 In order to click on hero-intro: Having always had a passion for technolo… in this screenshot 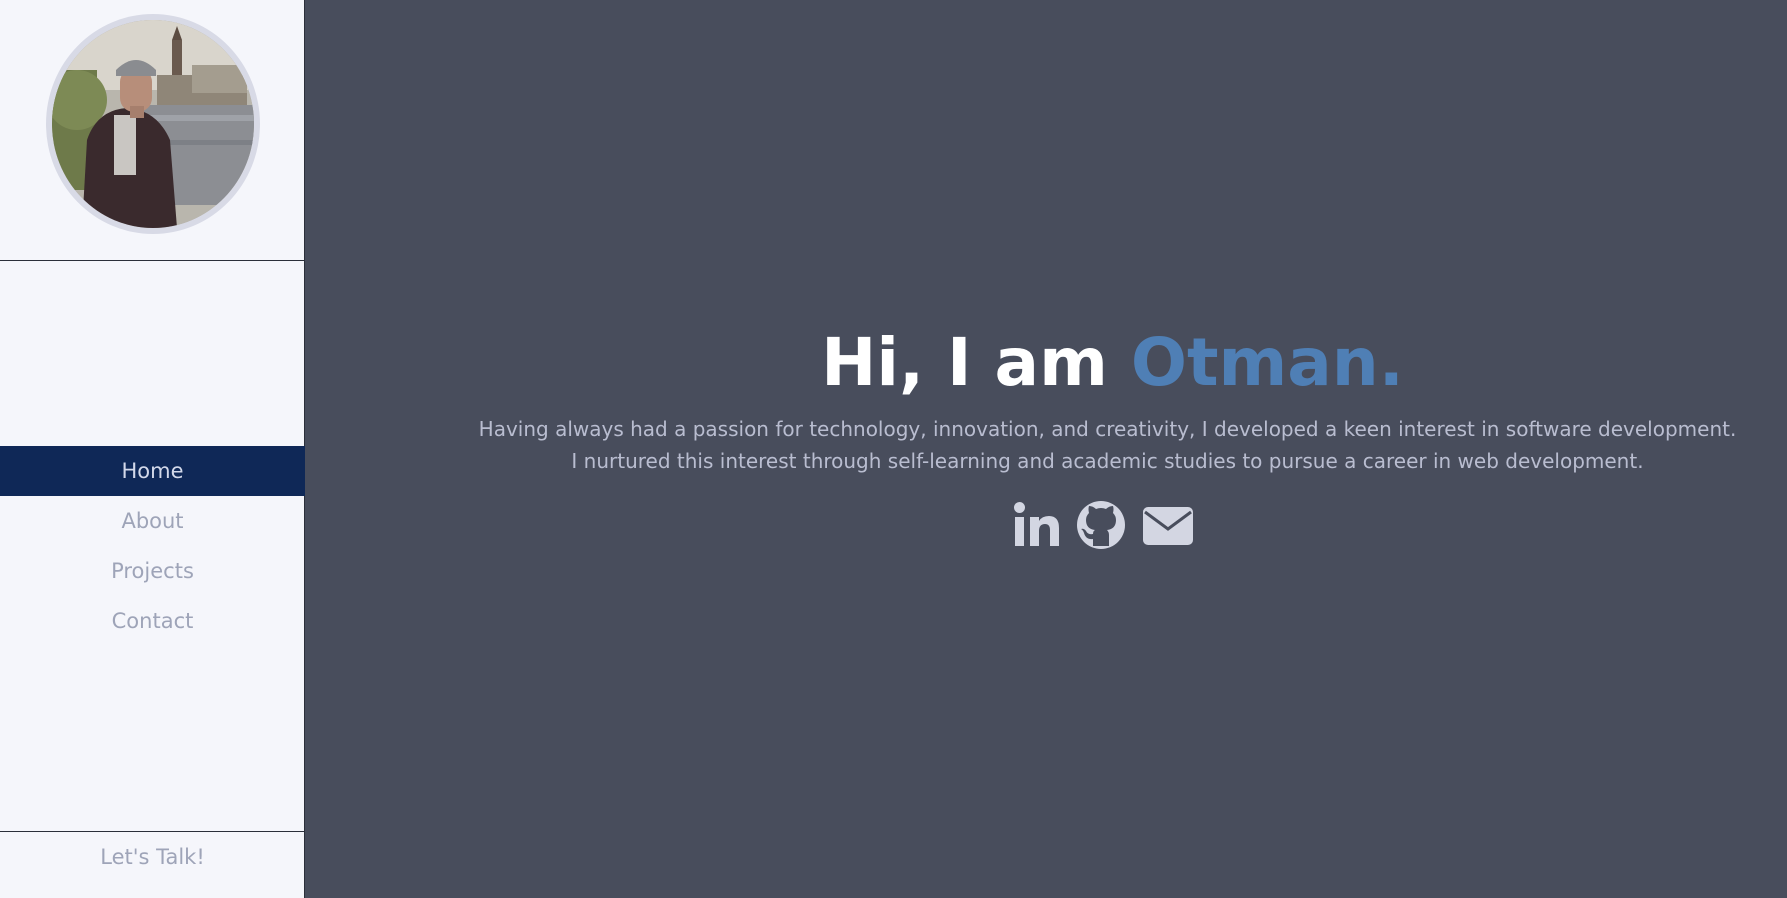, I will do `click(1107, 445)`.